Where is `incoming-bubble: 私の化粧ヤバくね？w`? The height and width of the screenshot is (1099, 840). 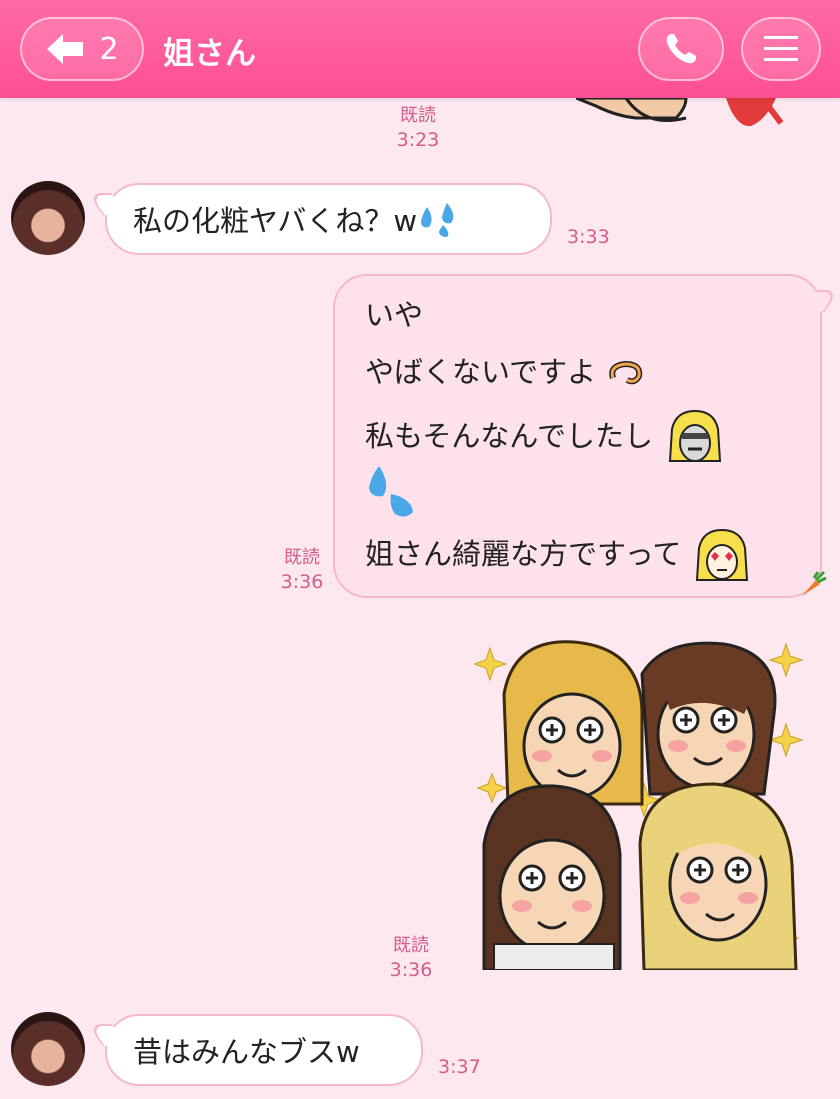
incoming-bubble: 私の化粧ヤバくね？w is located at coordinates (328, 219).